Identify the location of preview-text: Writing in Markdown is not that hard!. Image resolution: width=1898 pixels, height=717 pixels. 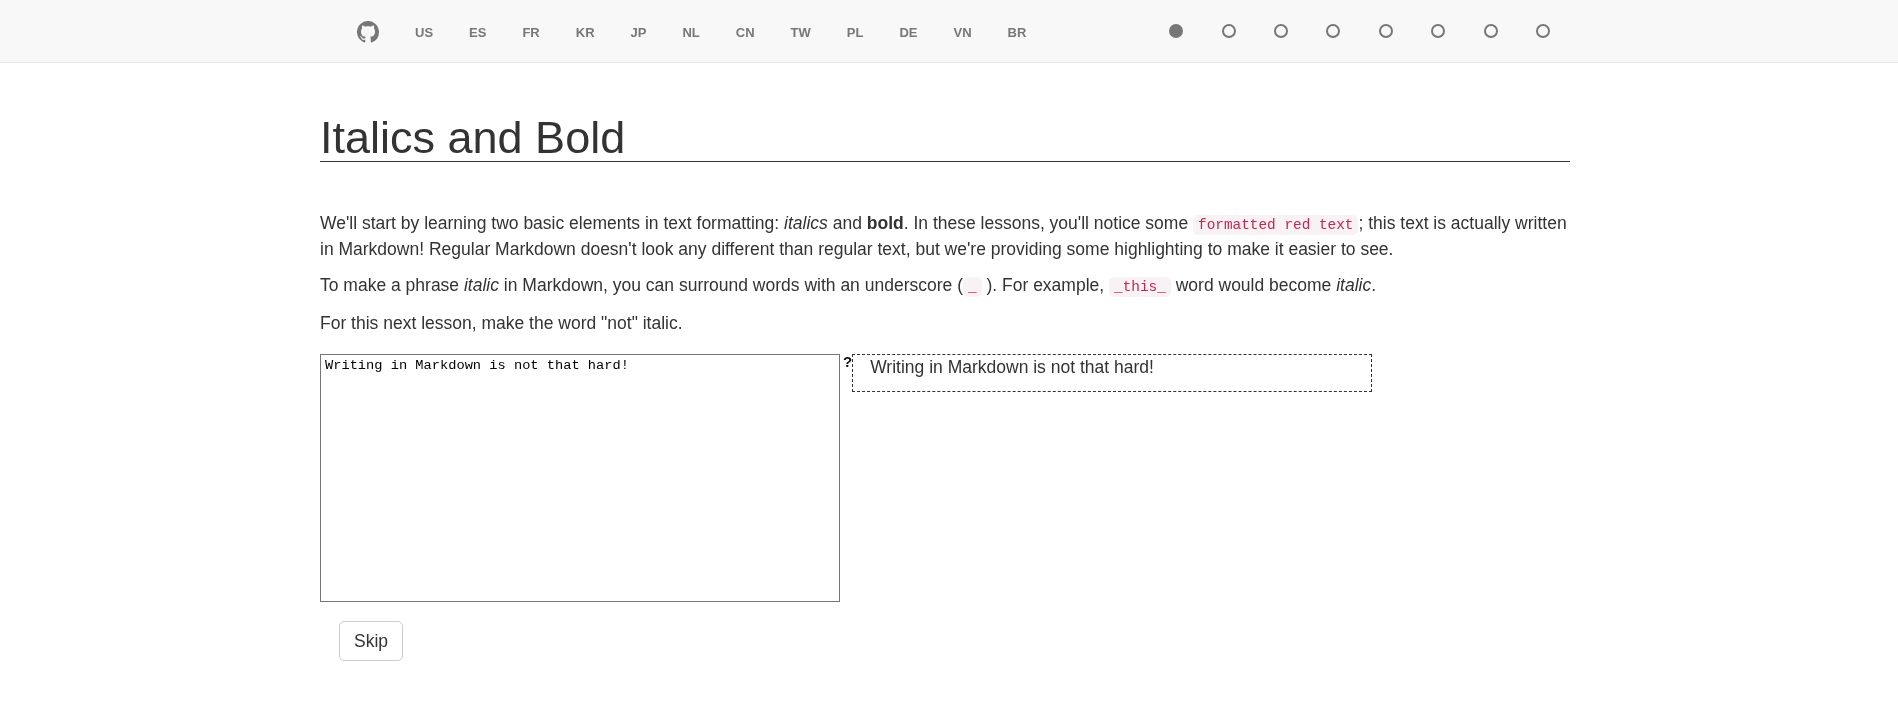
(1012, 367).